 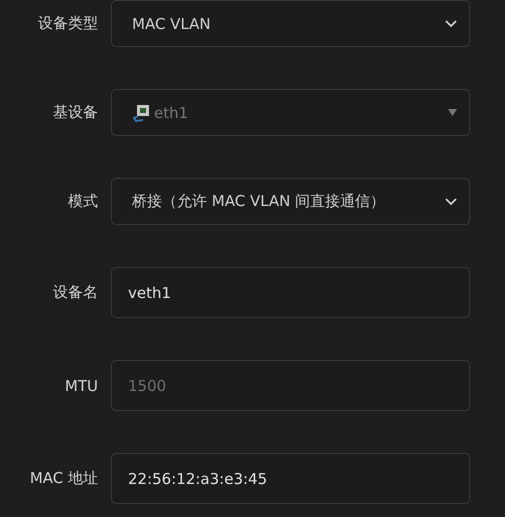 What do you see at coordinates (290, 201) in the screenshot?
I see `dropdown: 桥接（允许 MAC VLAN 间直接通信）` at bounding box center [290, 201].